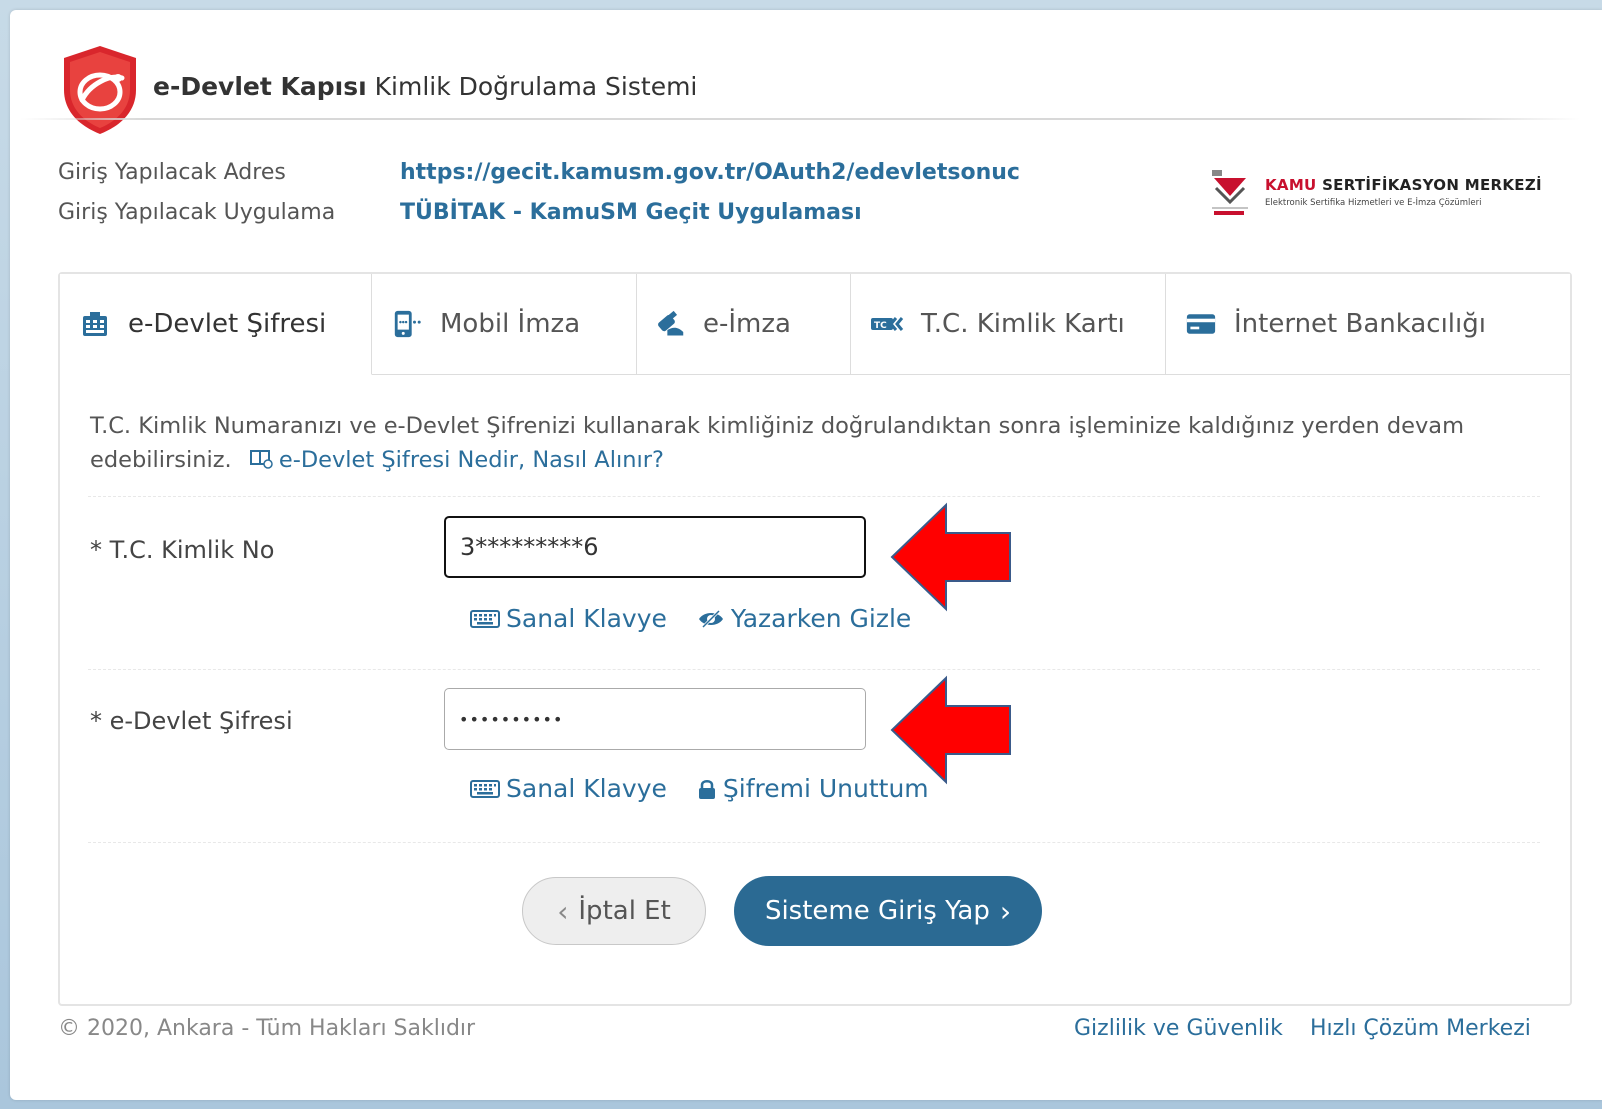 This screenshot has height=1109, width=1602. What do you see at coordinates (1005, 911) in the screenshot?
I see `chevron-right-icon: ›` at bounding box center [1005, 911].